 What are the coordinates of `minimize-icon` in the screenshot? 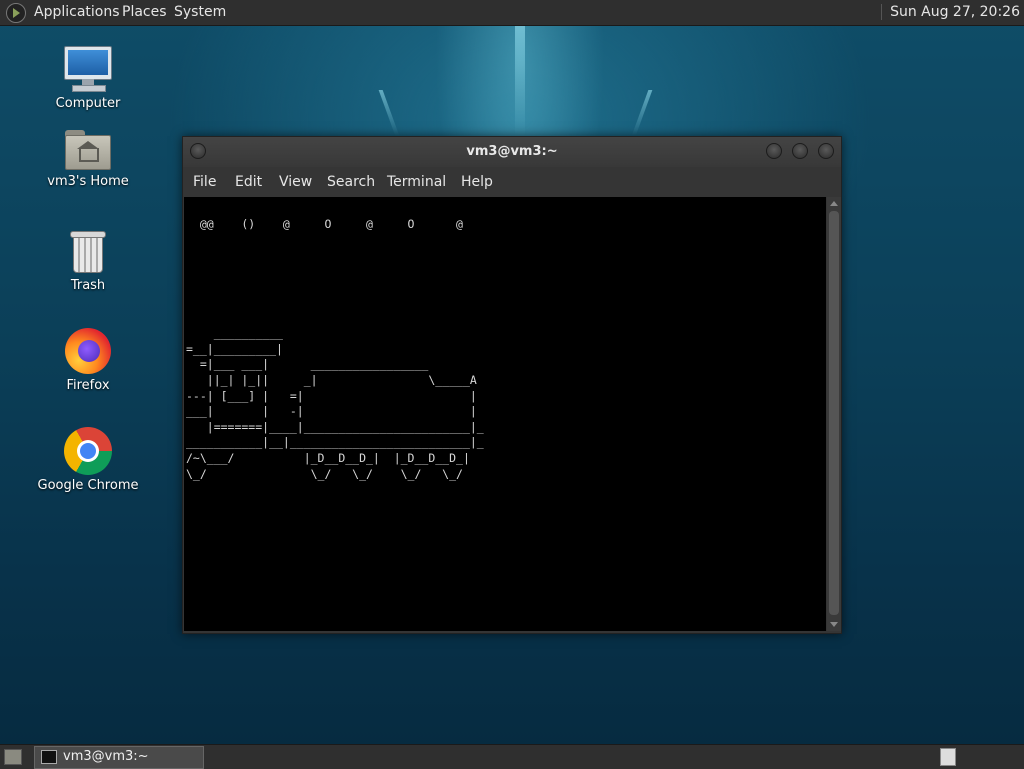 It's located at (774, 151).